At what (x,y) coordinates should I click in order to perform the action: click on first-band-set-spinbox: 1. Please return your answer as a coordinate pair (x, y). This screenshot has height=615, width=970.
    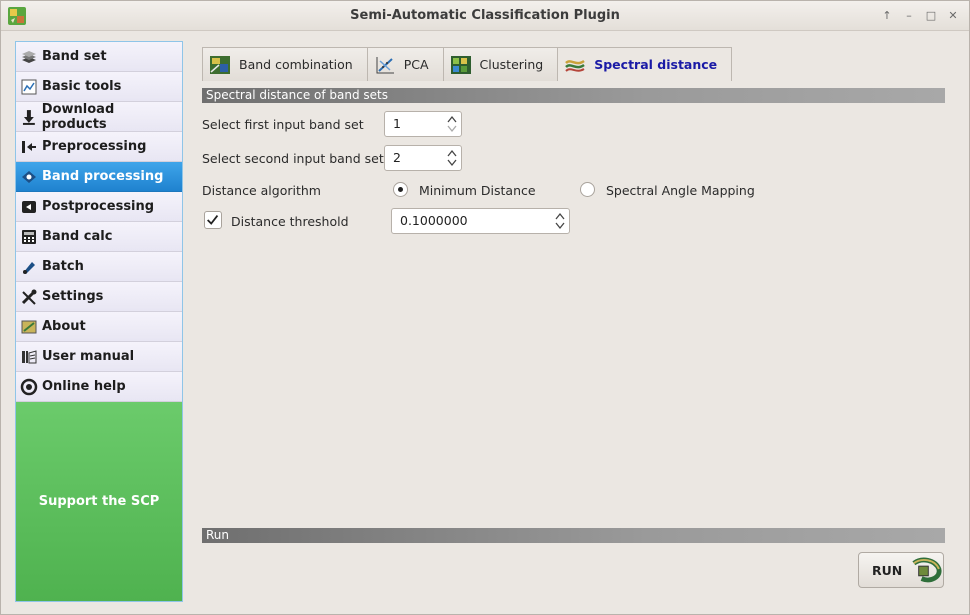
    Looking at the image, I should click on (423, 124).